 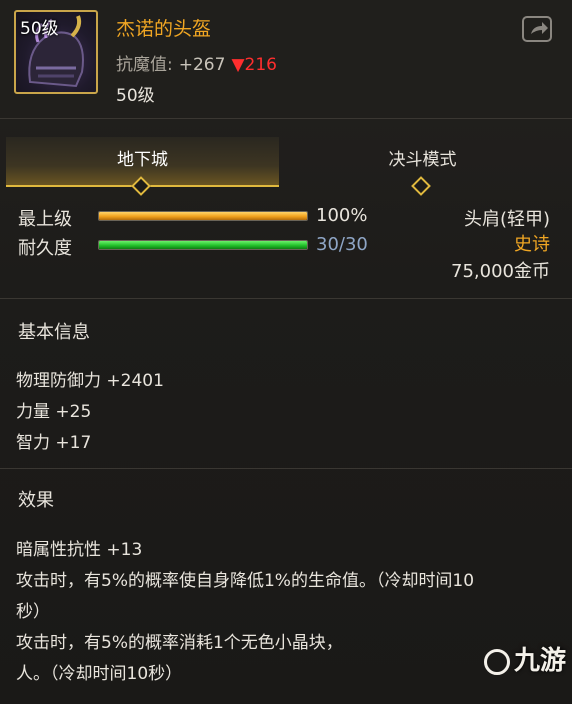 What do you see at coordinates (539, 28) in the screenshot?
I see `share-icon` at bounding box center [539, 28].